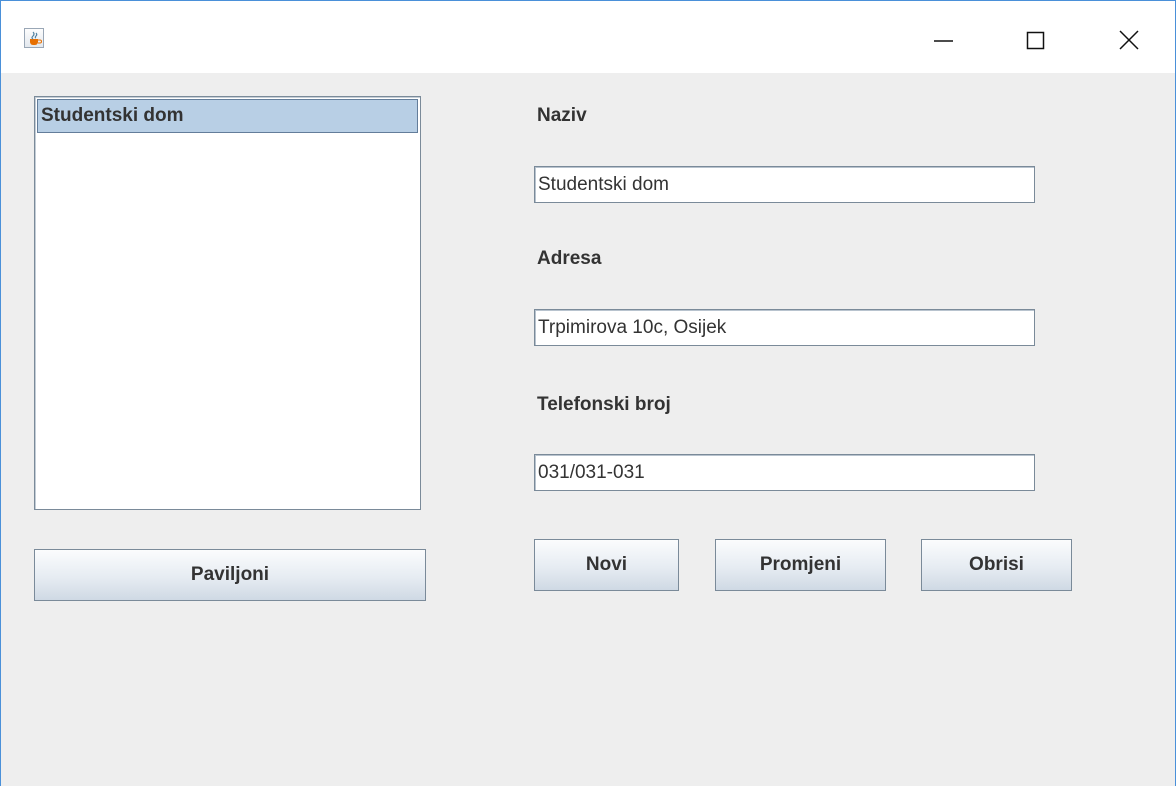 The image size is (1176, 787). Describe the element at coordinates (588, 37) in the screenshot. I see `title-bar` at that location.